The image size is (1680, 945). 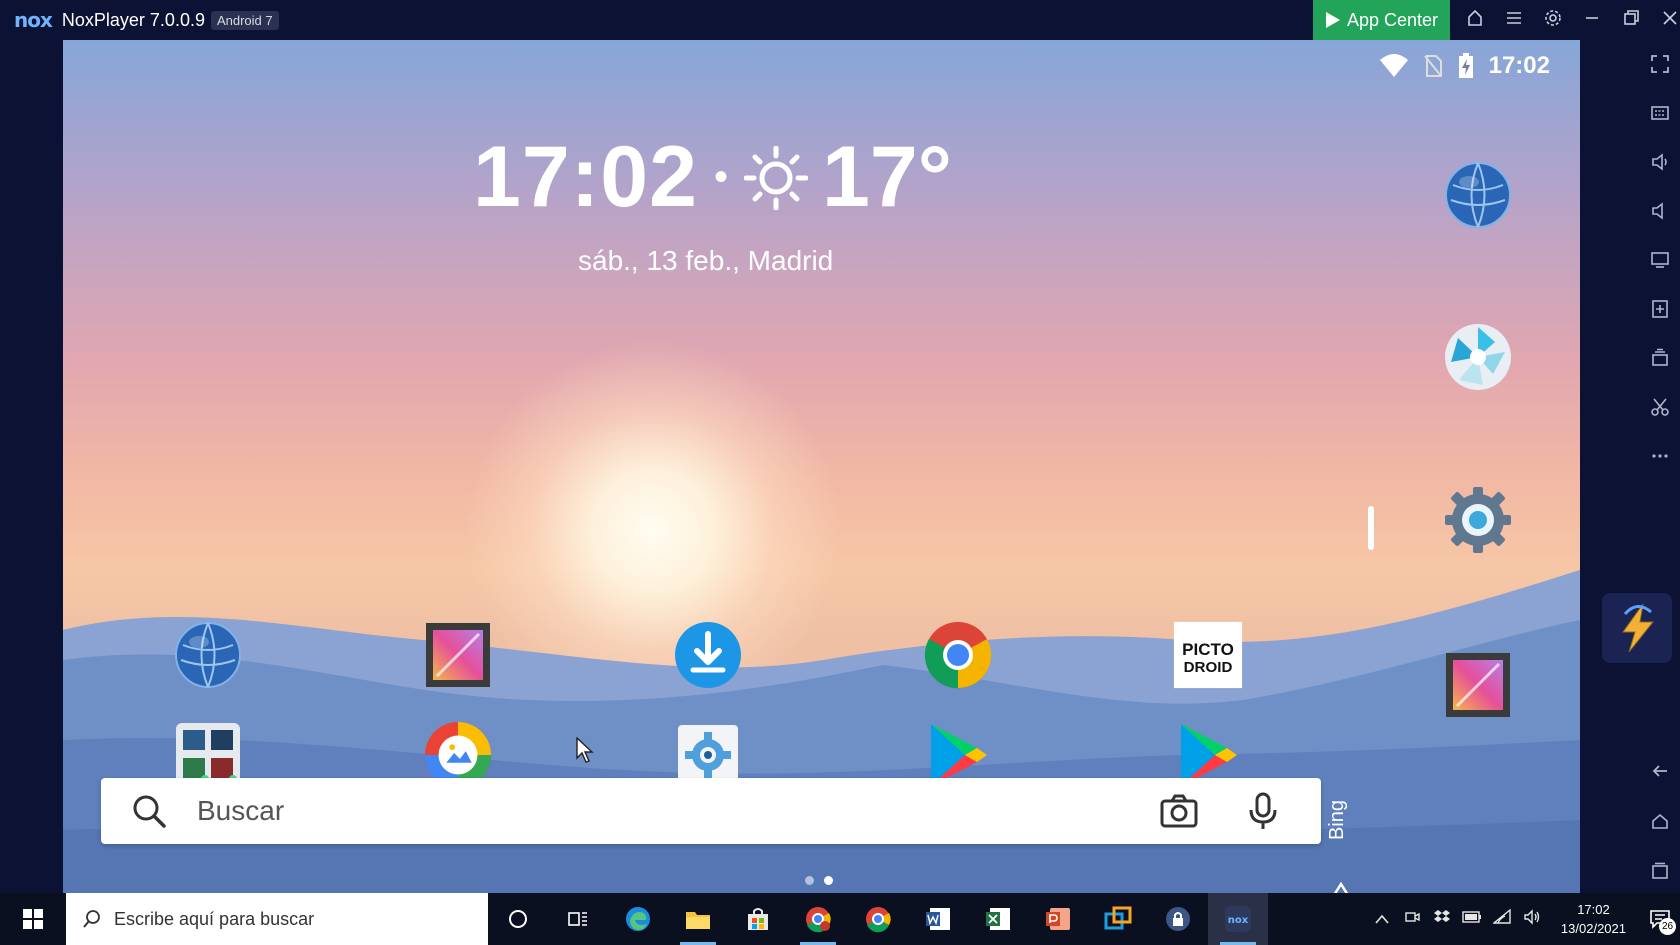 What do you see at coordinates (887, 177) in the screenshot?
I see `widget-temperature: 17°` at bounding box center [887, 177].